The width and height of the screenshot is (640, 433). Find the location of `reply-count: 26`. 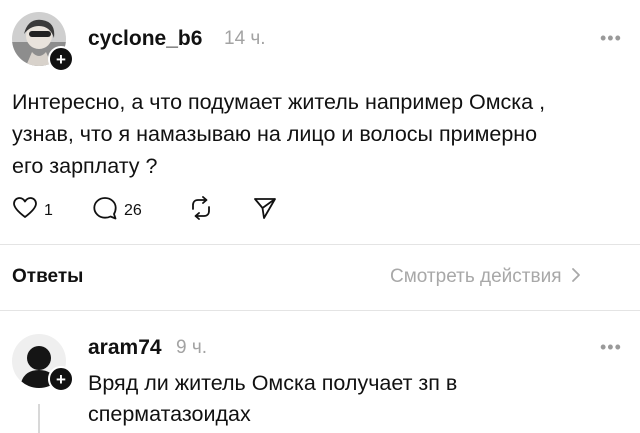

reply-count: 26 is located at coordinates (133, 210).